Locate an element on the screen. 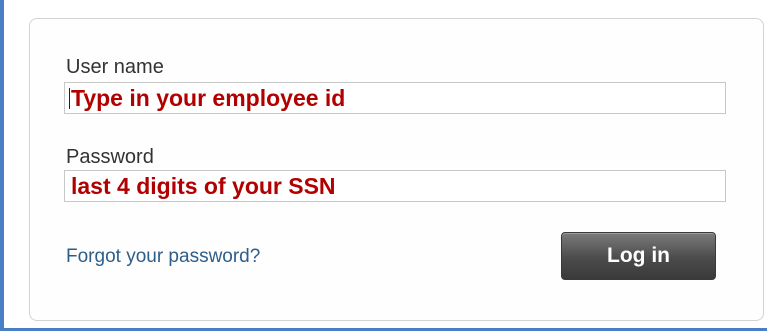  forgot-password-link: Forgot your password? is located at coordinates (163, 257).